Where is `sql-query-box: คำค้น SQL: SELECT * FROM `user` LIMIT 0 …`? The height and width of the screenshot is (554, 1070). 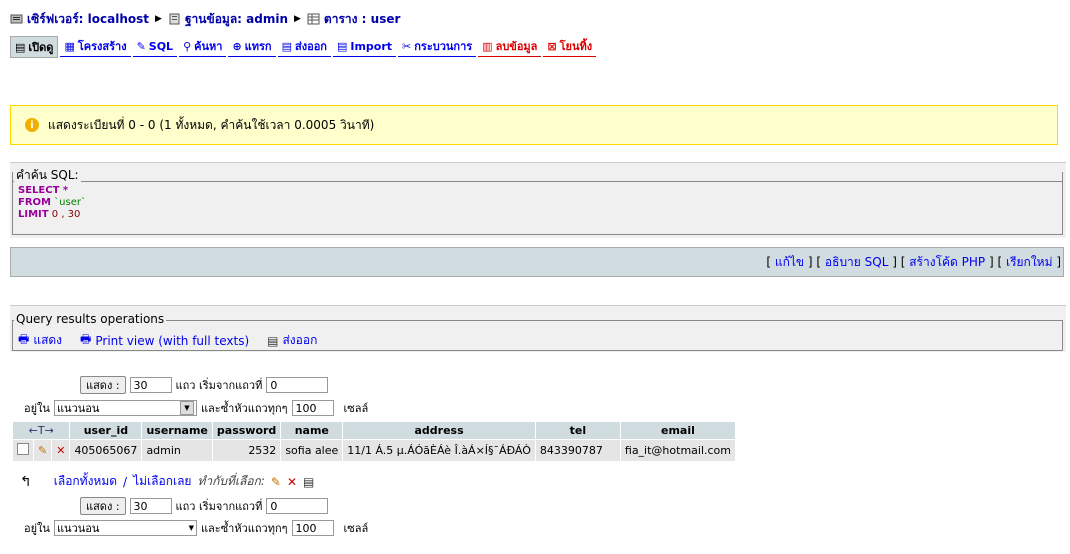
sql-query-box: คำค้น SQL: SELECT * FROM `user` LIMIT 0 … is located at coordinates (538, 200).